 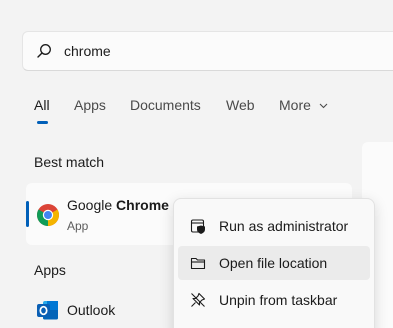 What do you see at coordinates (78, 226) in the screenshot?
I see `best-match-app-type: App` at bounding box center [78, 226].